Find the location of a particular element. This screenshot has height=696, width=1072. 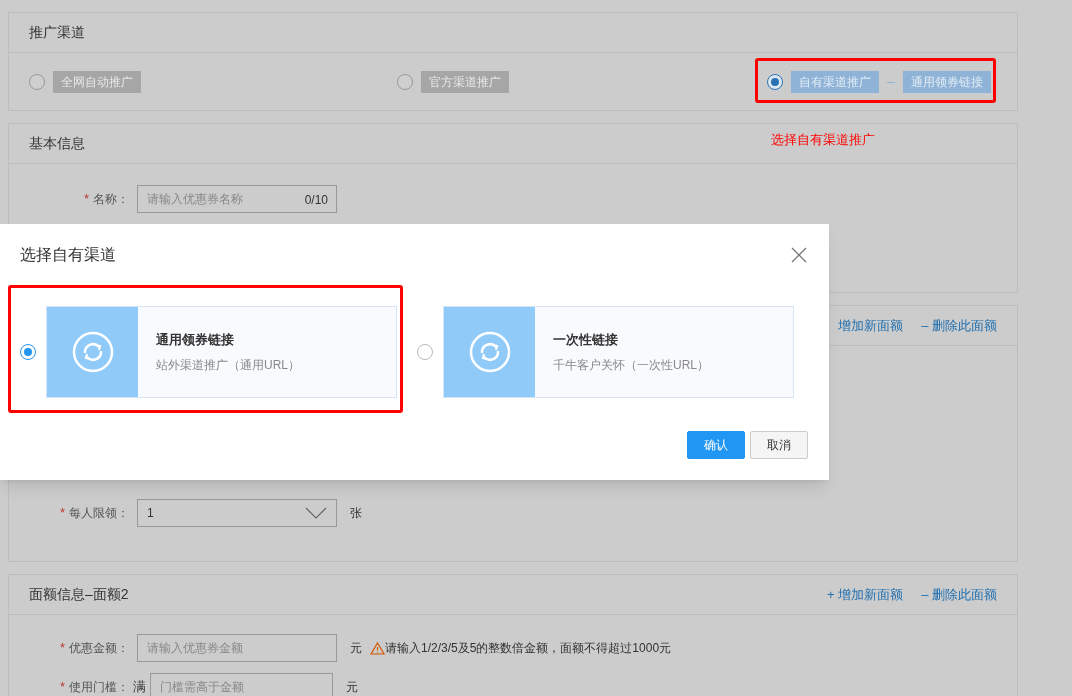

chevron-down-icon is located at coordinates (316, 513).